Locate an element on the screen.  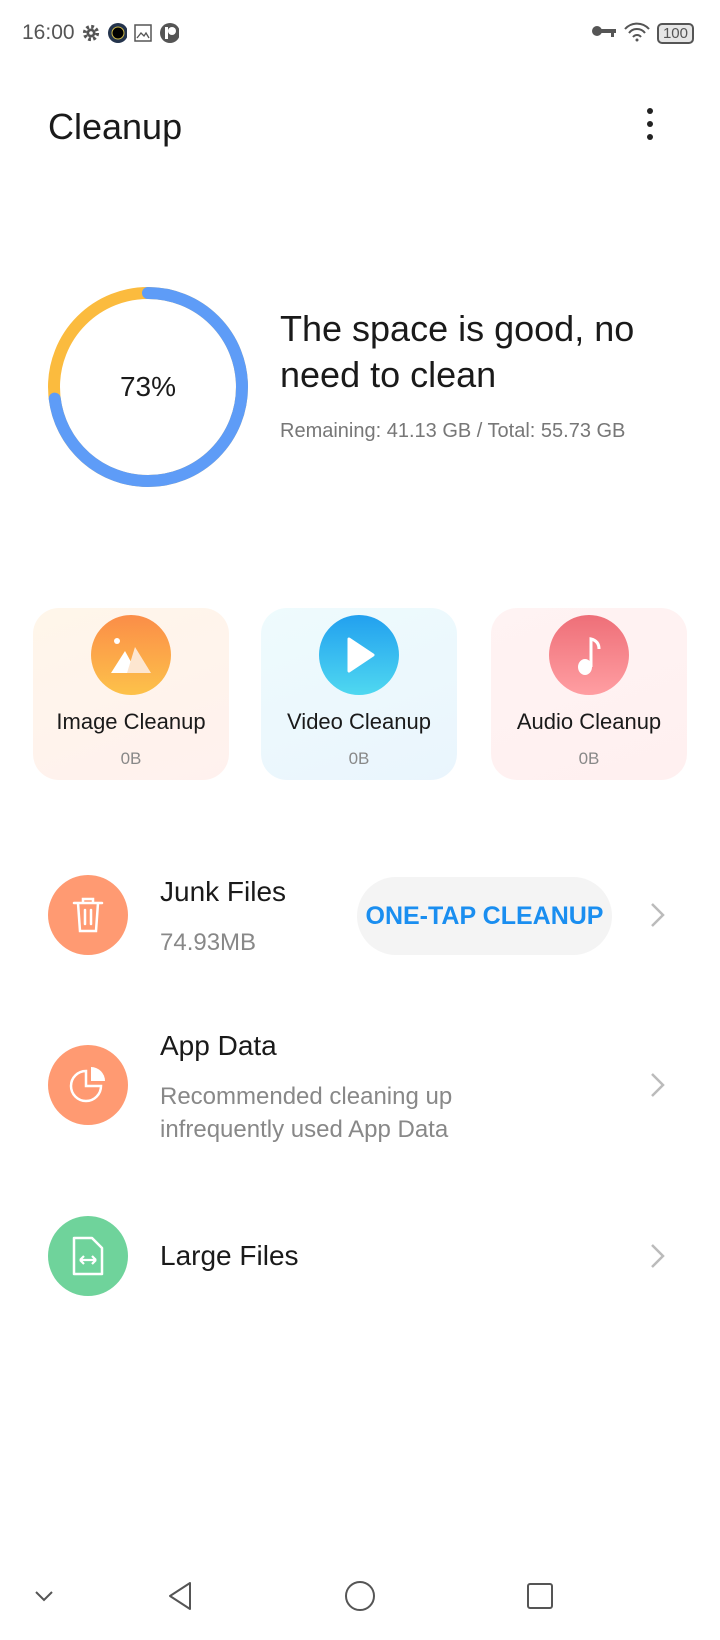
home-circle-icon is located at coordinates (360, 1596).